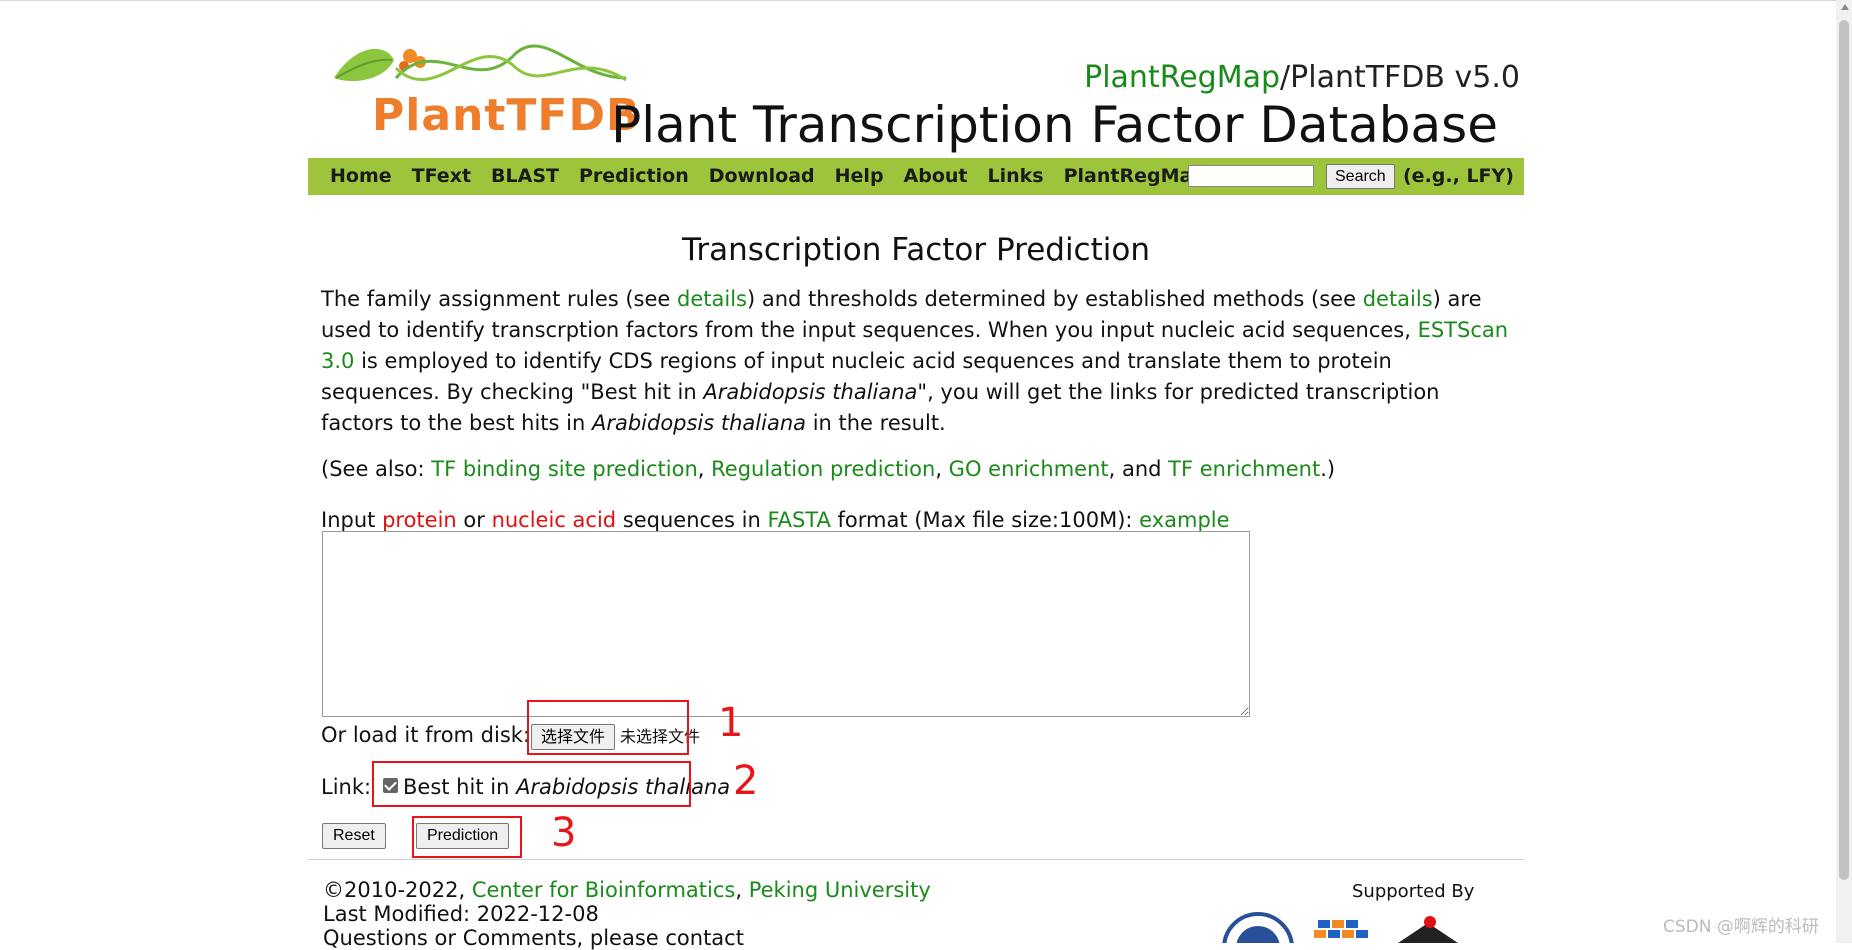  Describe the element at coordinates (1844, 450) in the screenshot. I see `scrollbar-thumb` at that location.